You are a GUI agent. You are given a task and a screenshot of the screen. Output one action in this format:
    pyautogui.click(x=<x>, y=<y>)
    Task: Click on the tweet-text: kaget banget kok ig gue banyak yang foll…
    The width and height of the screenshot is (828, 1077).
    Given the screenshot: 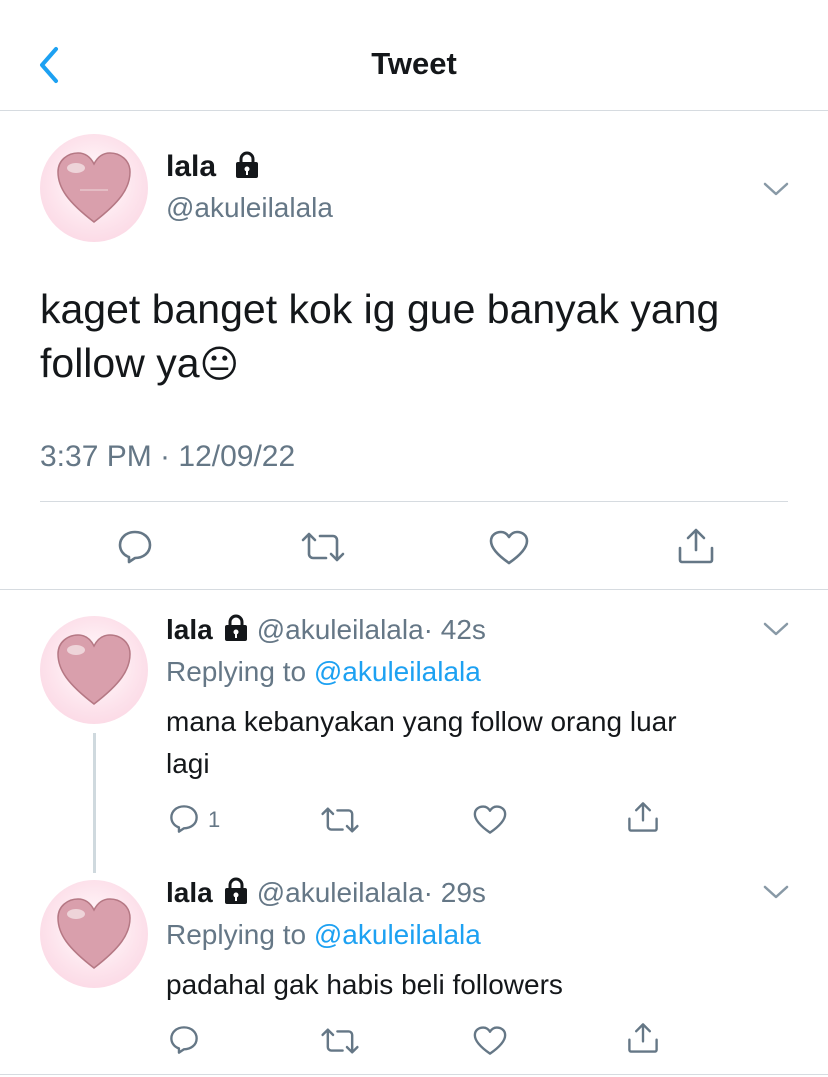 What is the action you would take?
    pyautogui.click(x=420, y=337)
    